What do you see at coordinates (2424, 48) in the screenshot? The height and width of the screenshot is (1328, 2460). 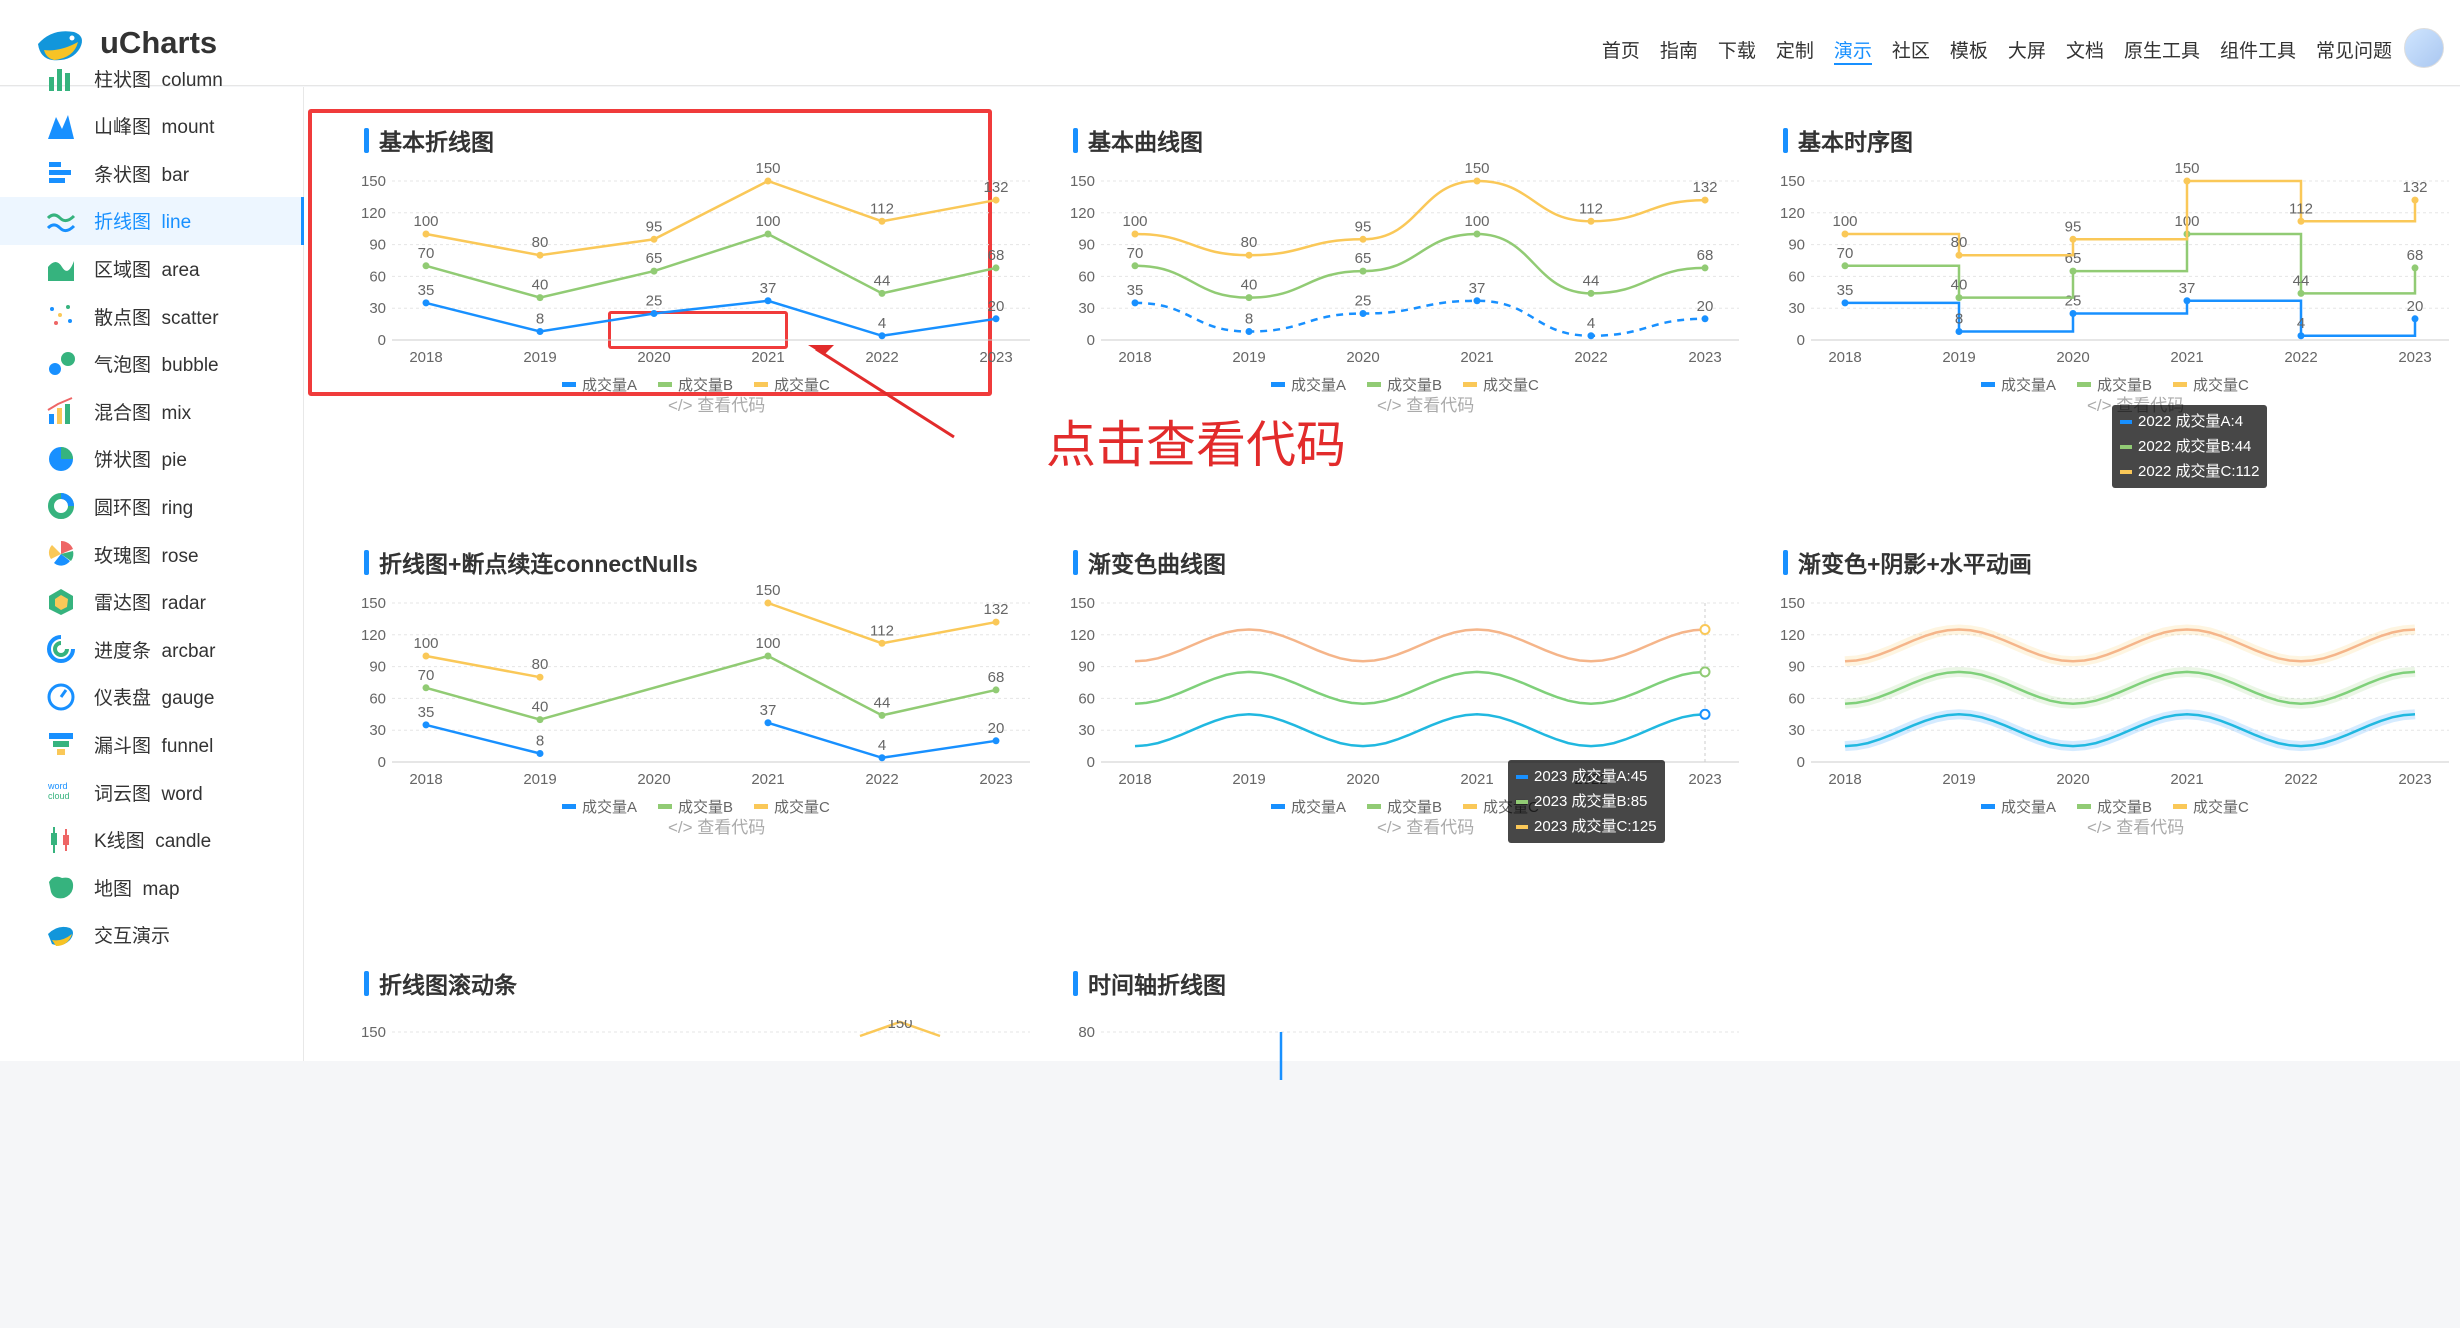 I see `avatar` at bounding box center [2424, 48].